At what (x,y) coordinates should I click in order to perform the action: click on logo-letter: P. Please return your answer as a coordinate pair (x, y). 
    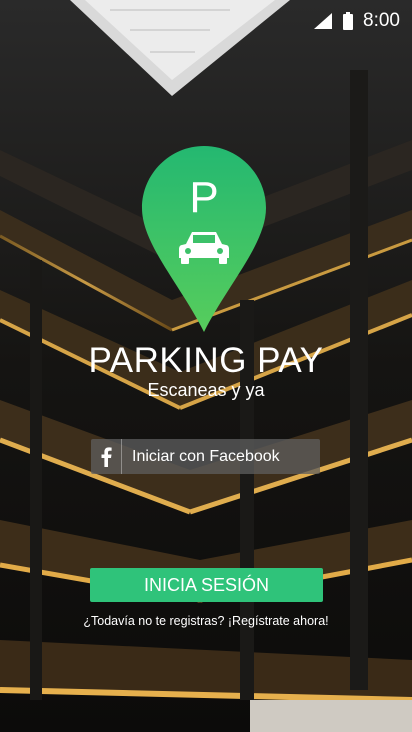
    Looking at the image, I should click on (203, 197).